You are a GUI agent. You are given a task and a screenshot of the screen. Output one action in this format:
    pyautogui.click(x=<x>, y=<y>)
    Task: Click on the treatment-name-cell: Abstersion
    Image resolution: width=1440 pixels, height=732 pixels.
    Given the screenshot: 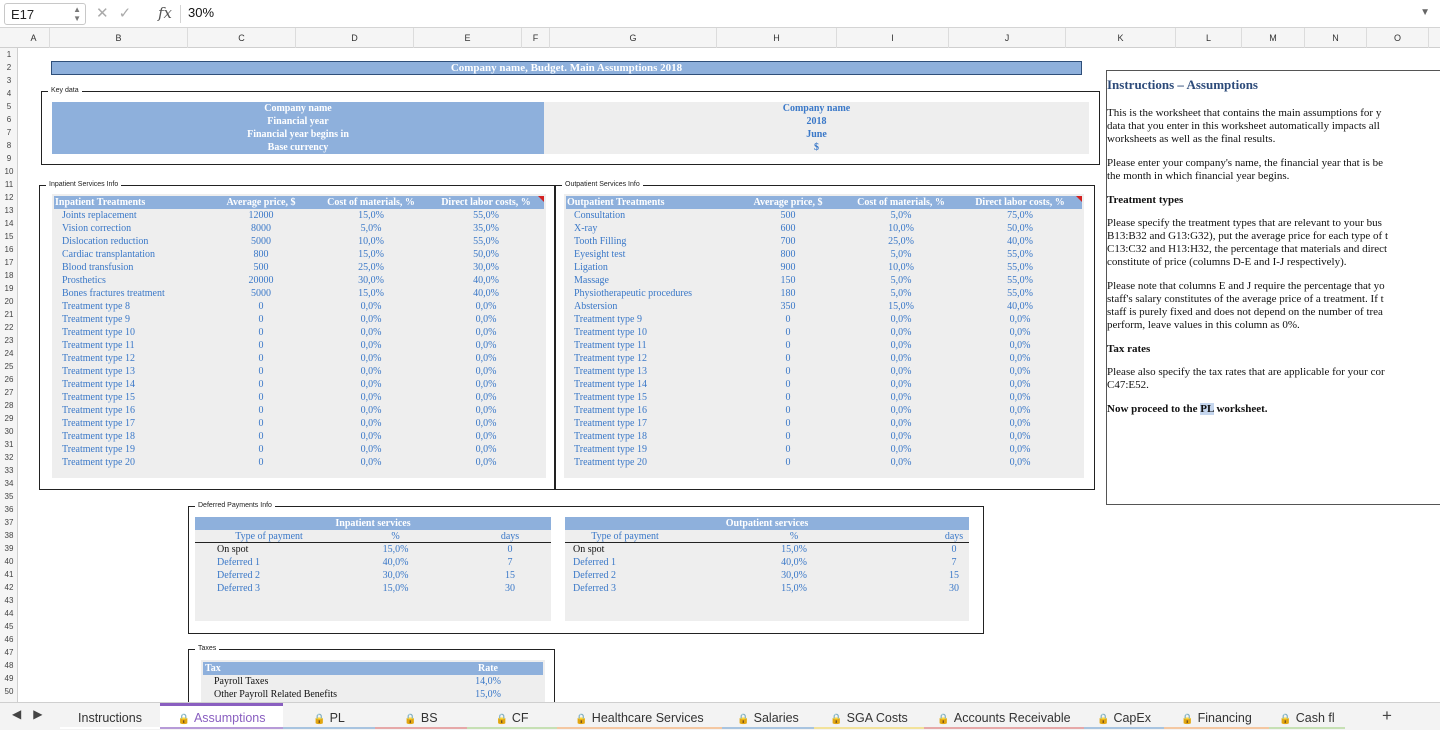 What is the action you would take?
    pyautogui.click(x=657, y=306)
    